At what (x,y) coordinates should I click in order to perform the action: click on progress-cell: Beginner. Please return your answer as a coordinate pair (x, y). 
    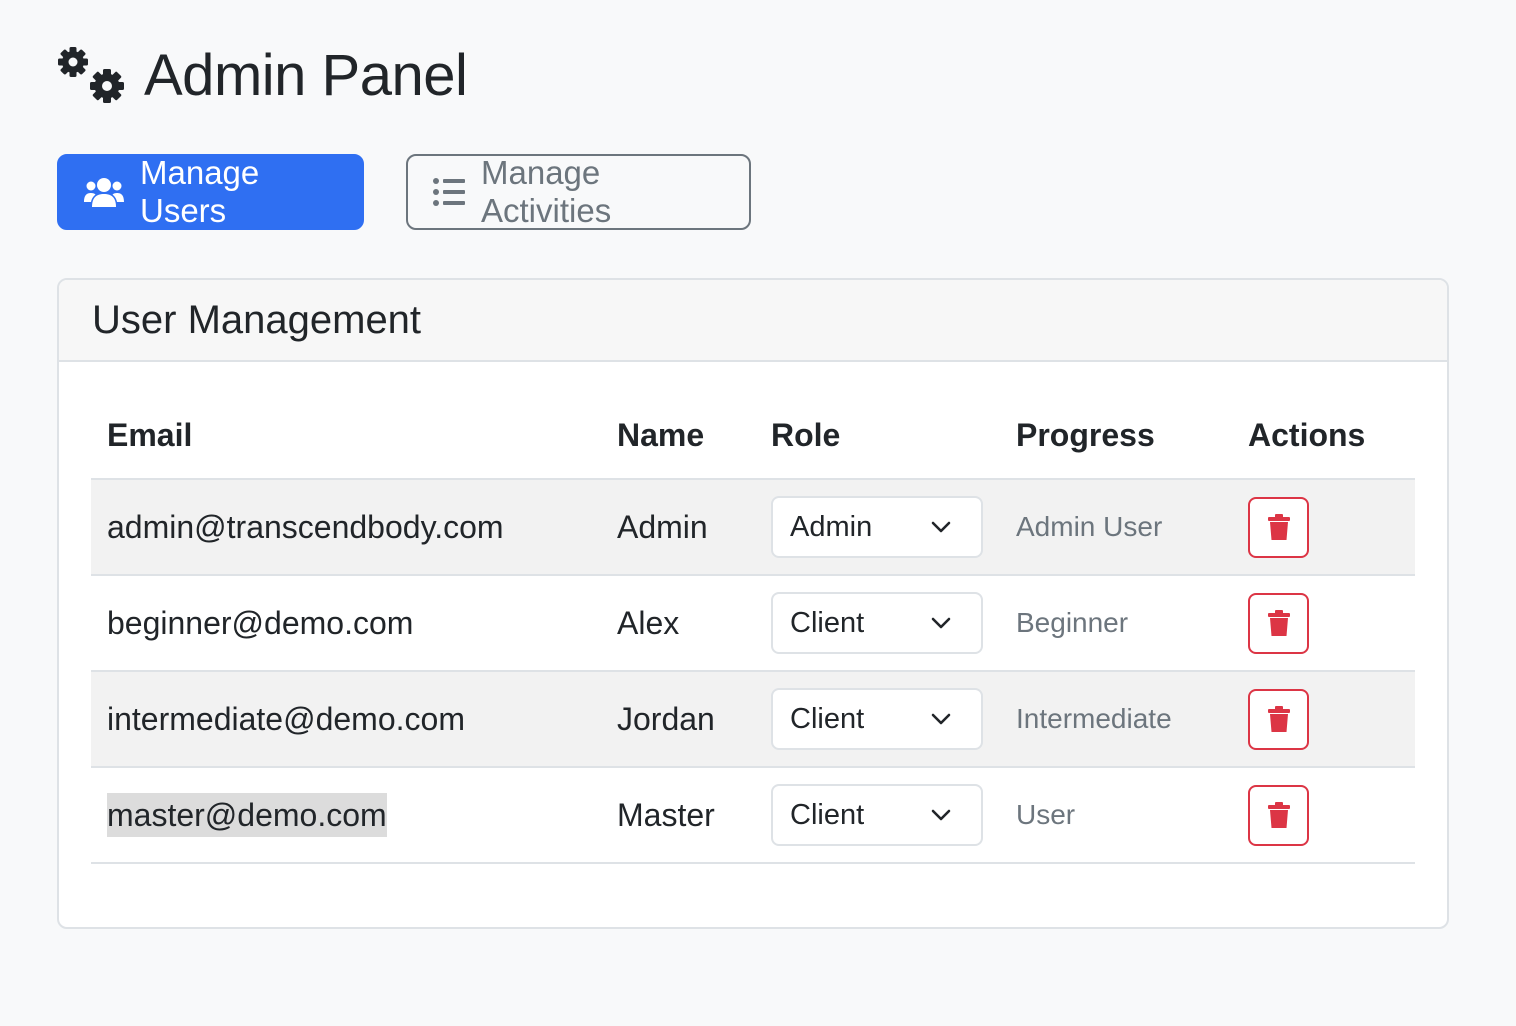
    Looking at the image, I should click on (1116, 623).